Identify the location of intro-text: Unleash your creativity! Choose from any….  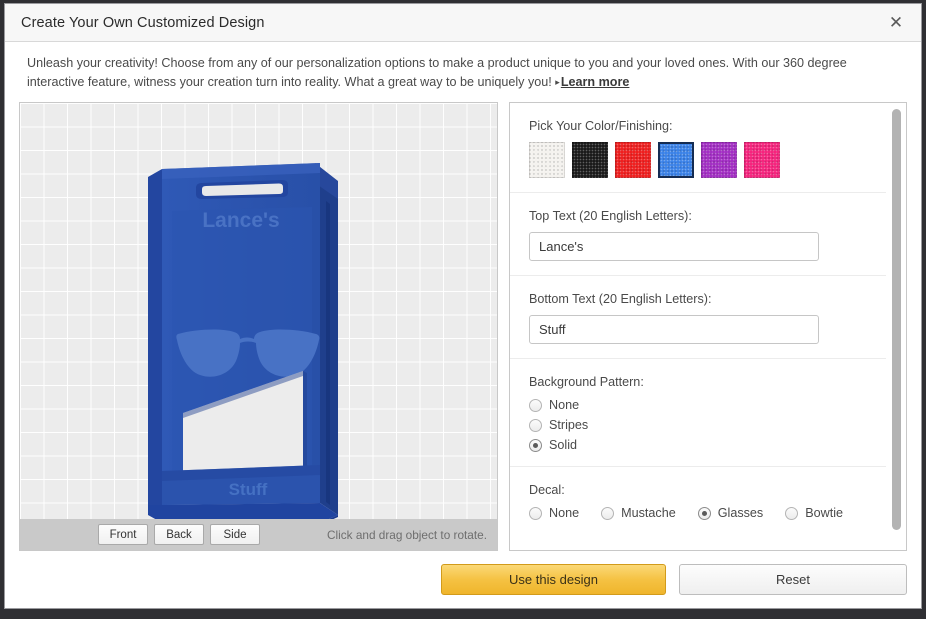
(463, 72).